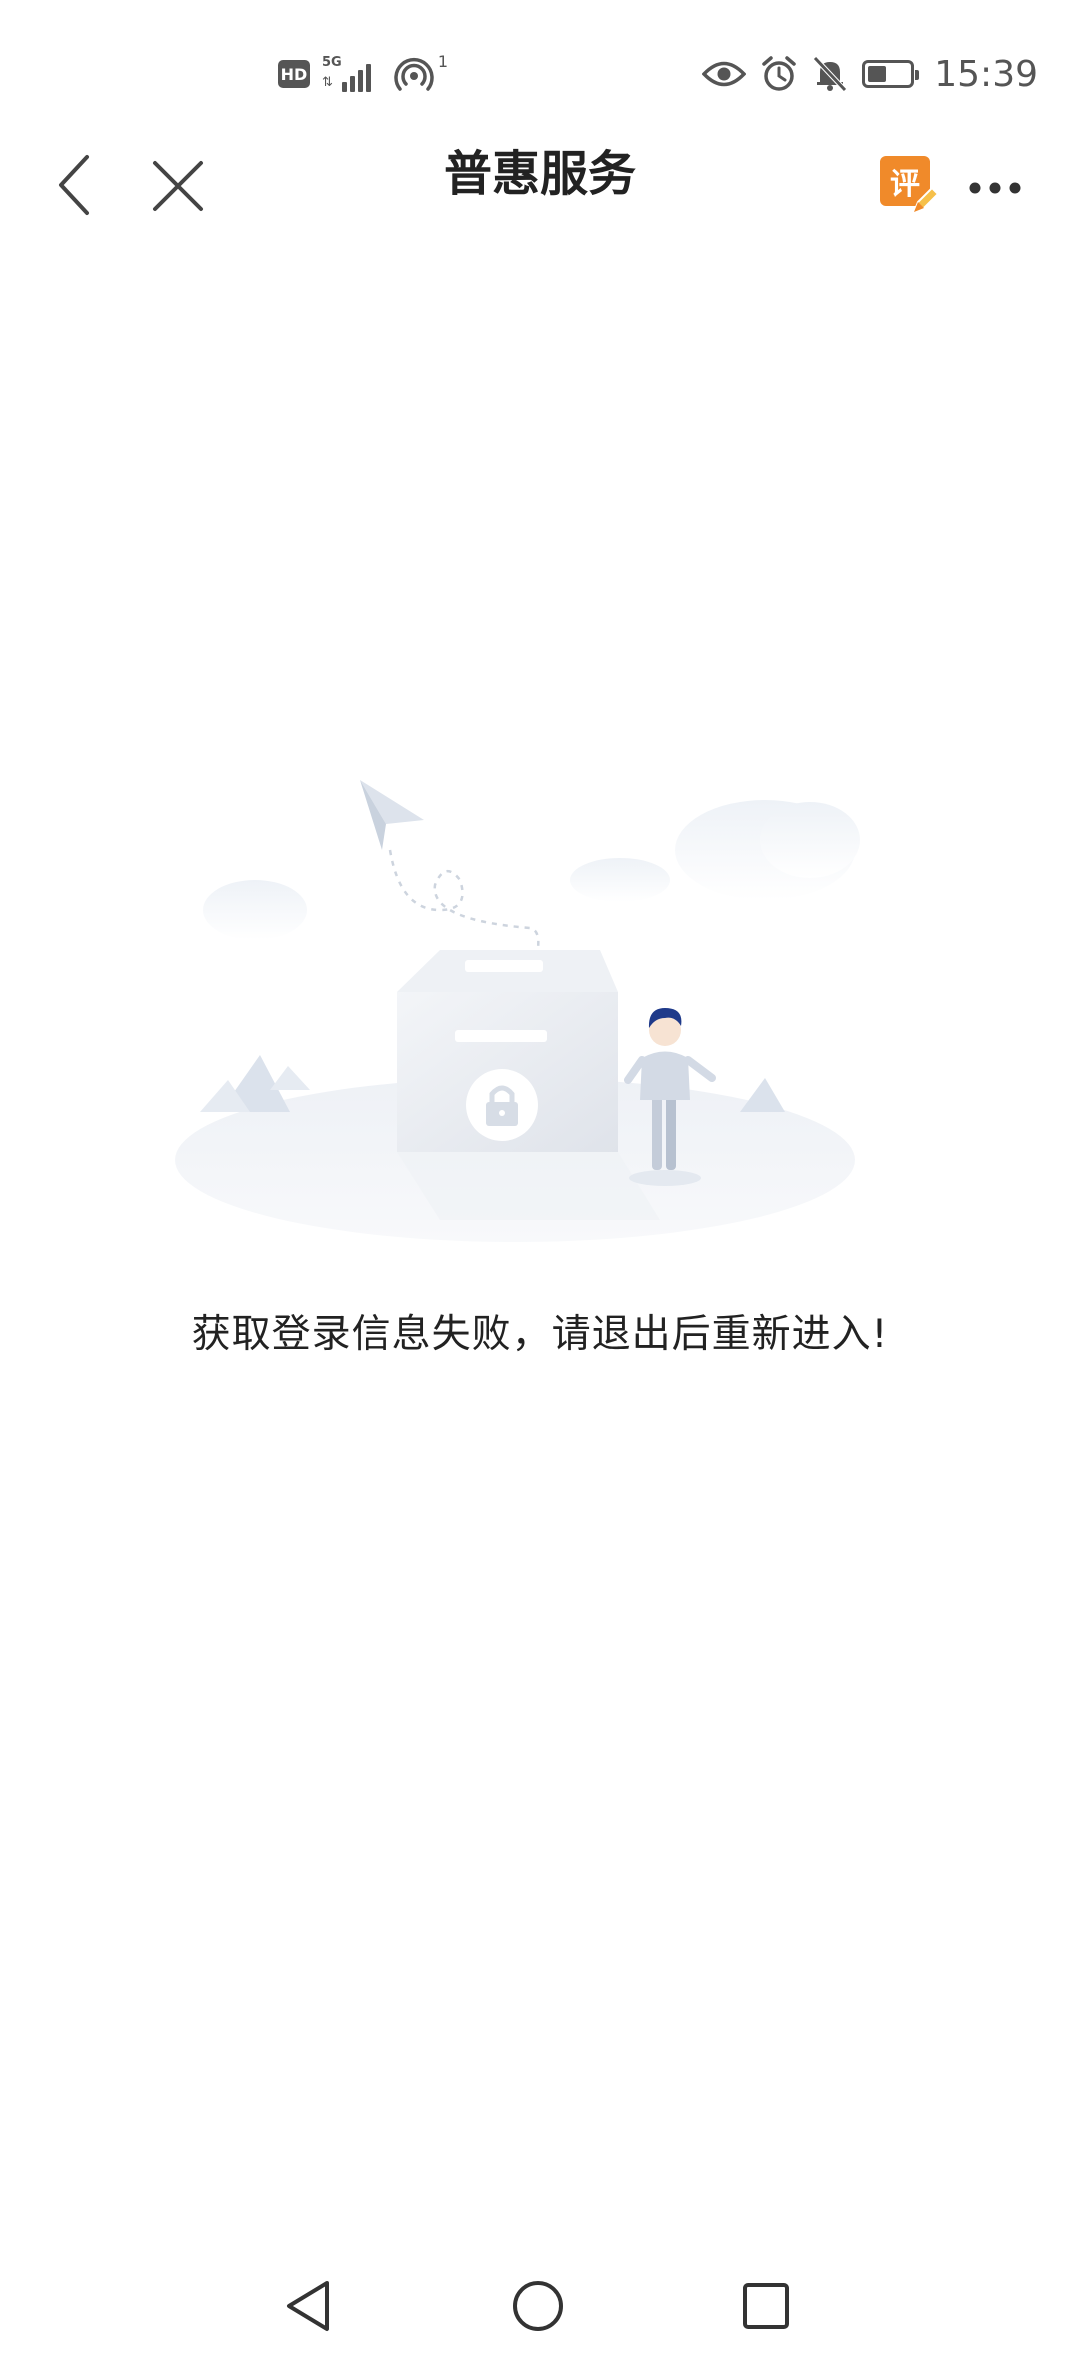 The image size is (1080, 2376). What do you see at coordinates (891, 74) in the screenshot?
I see `battery-icon` at bounding box center [891, 74].